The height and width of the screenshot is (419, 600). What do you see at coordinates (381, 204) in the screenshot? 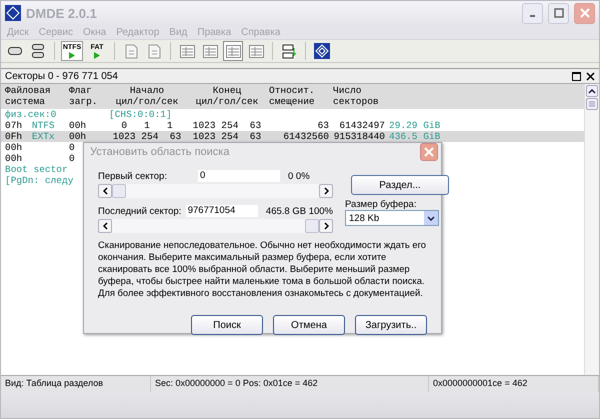
I see `buffer-label: Размер буфера:` at bounding box center [381, 204].